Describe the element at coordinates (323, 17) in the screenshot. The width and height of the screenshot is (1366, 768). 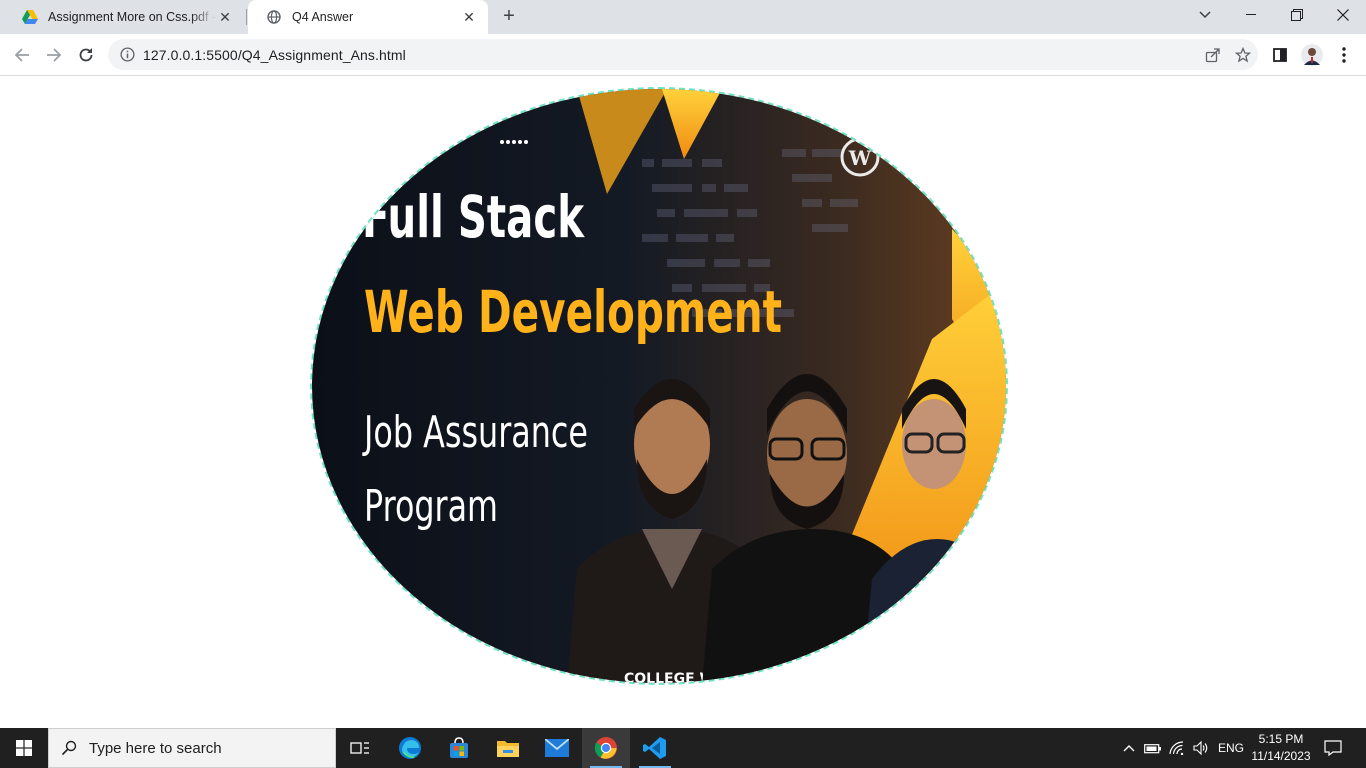
I see `tab-title: Q4 Answer` at that location.